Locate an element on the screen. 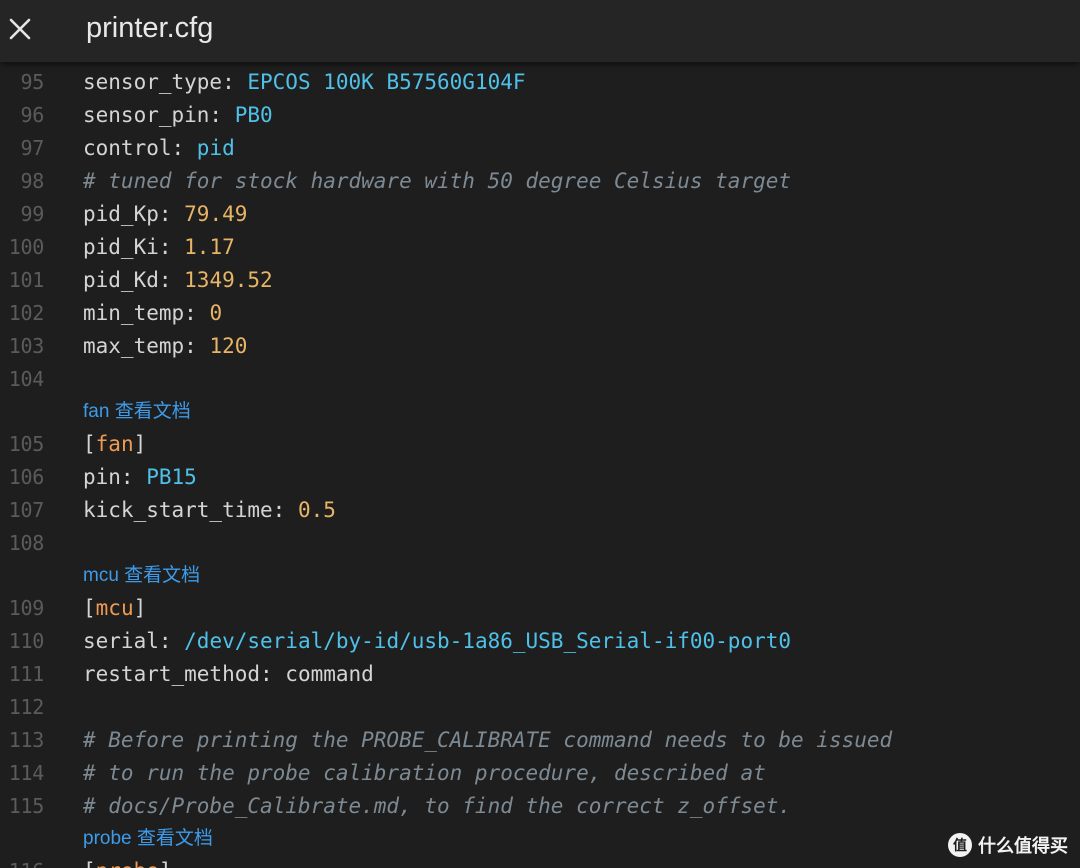 The height and width of the screenshot is (868, 1080). code-text: sensor_type: EPCOS 100K B57560G104F is located at coordinates (304, 82).